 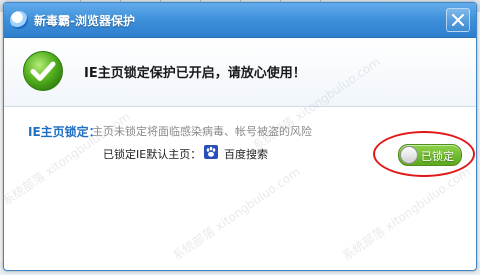 What do you see at coordinates (211, 152) in the screenshot?
I see `baidu-paw-icon` at bounding box center [211, 152].